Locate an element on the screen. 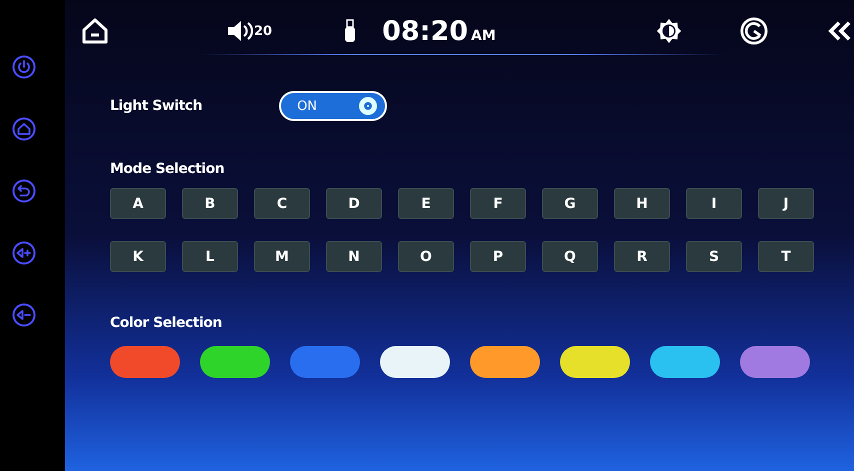  usb-drive-icon is located at coordinates (350, 31).